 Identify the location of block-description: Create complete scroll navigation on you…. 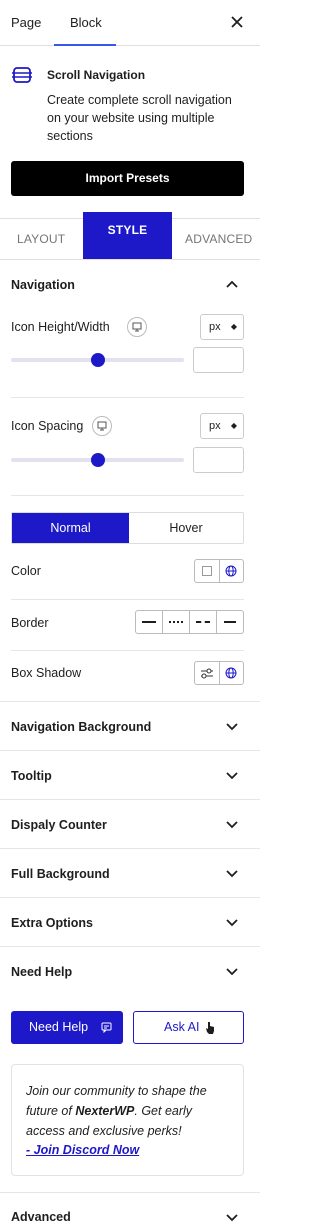
(139, 118).